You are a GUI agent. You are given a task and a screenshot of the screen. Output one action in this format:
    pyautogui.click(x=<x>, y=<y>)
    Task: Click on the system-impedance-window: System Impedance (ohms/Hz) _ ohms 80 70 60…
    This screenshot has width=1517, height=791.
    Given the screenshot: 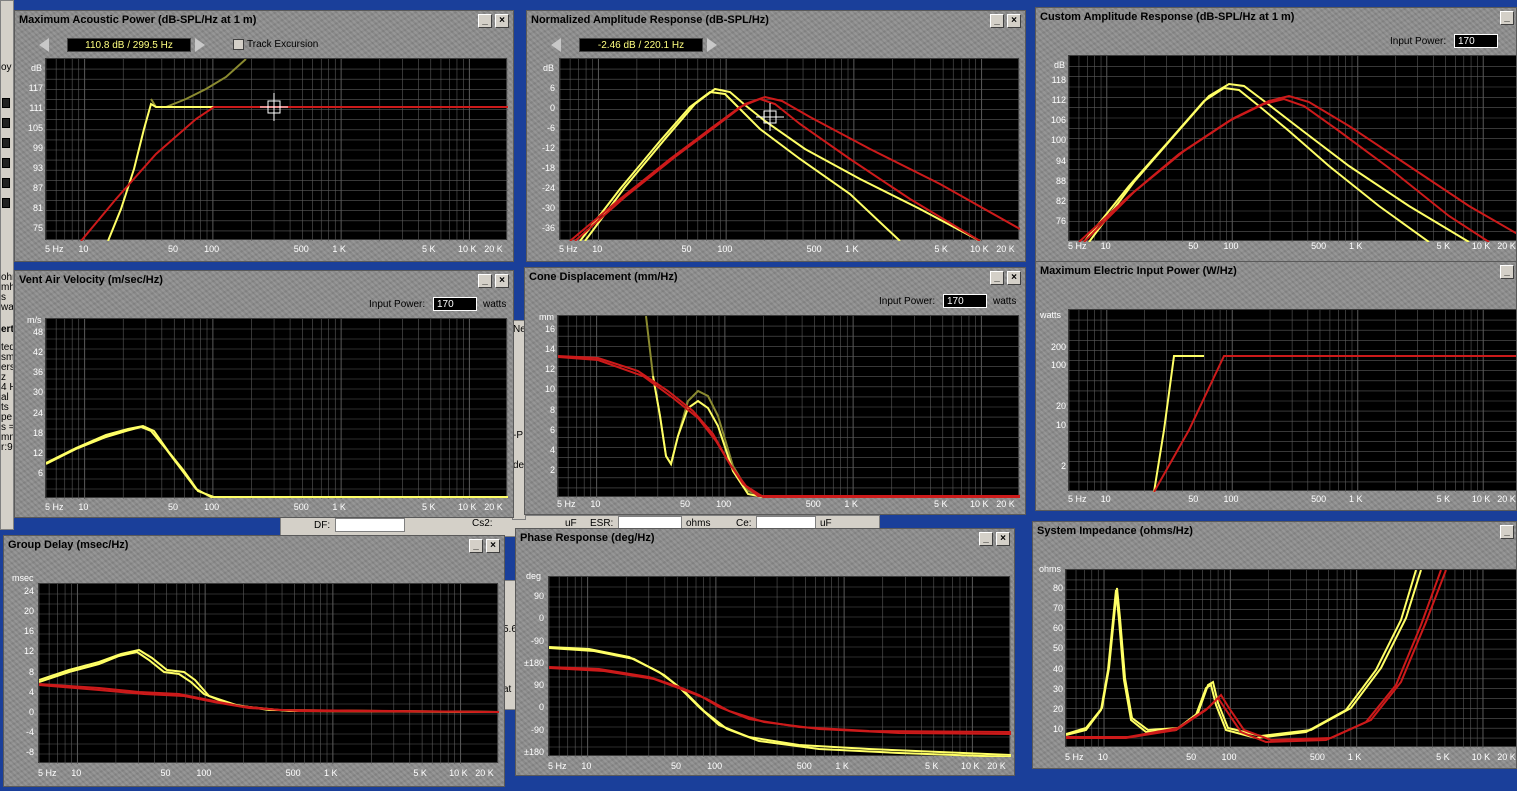 What is the action you would take?
    pyautogui.click(x=1274, y=645)
    